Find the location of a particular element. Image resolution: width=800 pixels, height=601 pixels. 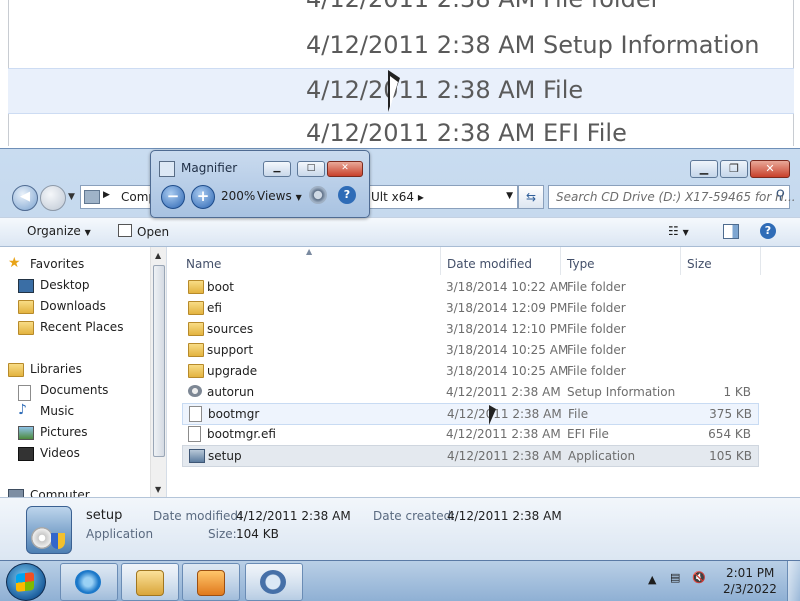

volume-muted-icon: 🔇 is located at coordinates (699, 577).